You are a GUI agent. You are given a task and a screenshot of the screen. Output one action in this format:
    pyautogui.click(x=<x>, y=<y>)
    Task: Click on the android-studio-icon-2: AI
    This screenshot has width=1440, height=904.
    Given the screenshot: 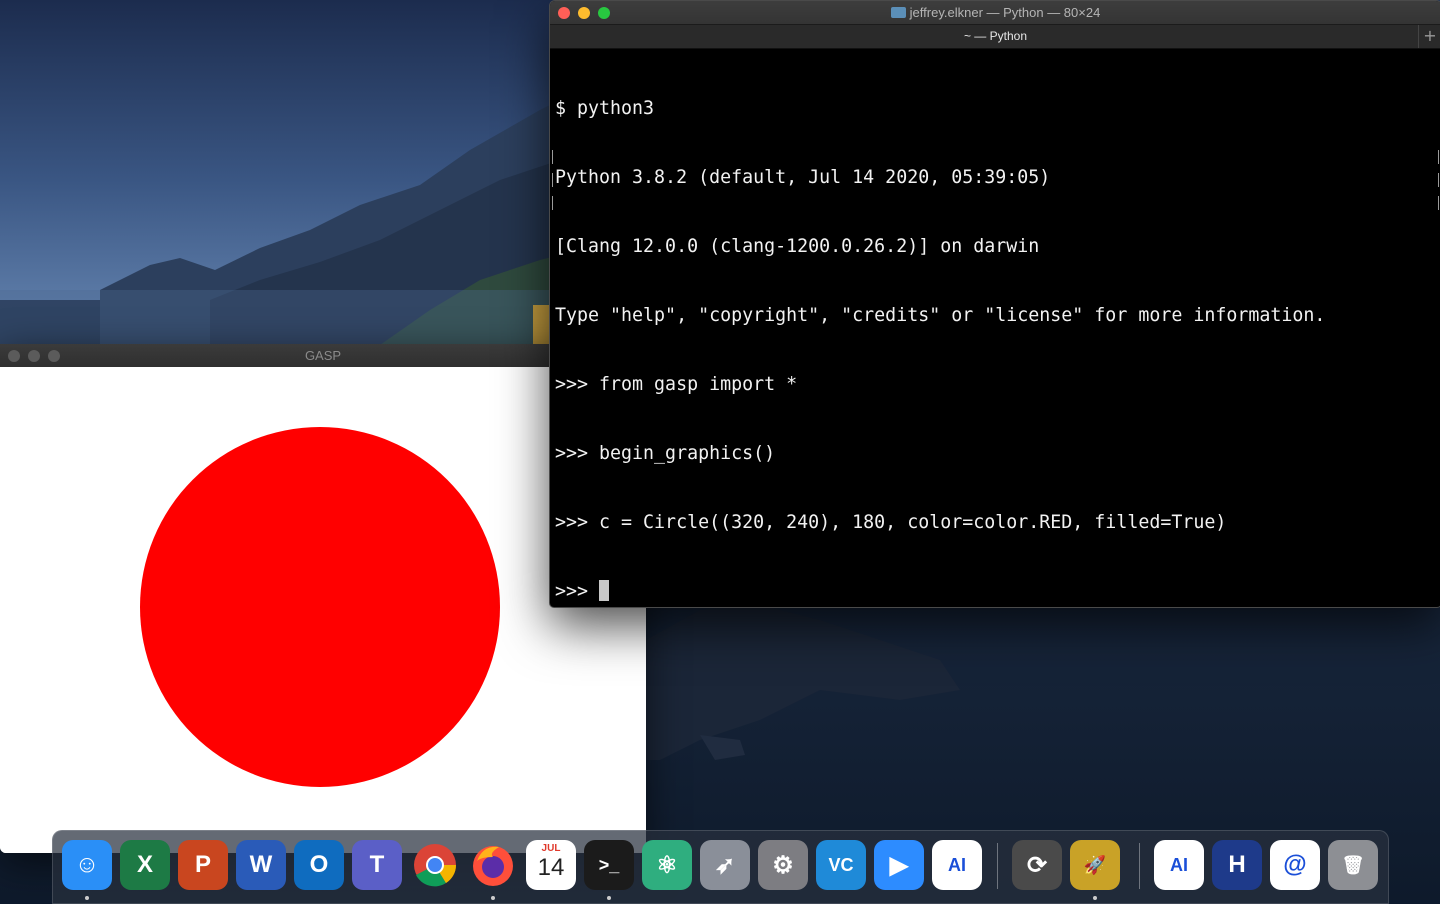 What is the action you would take?
    pyautogui.click(x=1179, y=865)
    